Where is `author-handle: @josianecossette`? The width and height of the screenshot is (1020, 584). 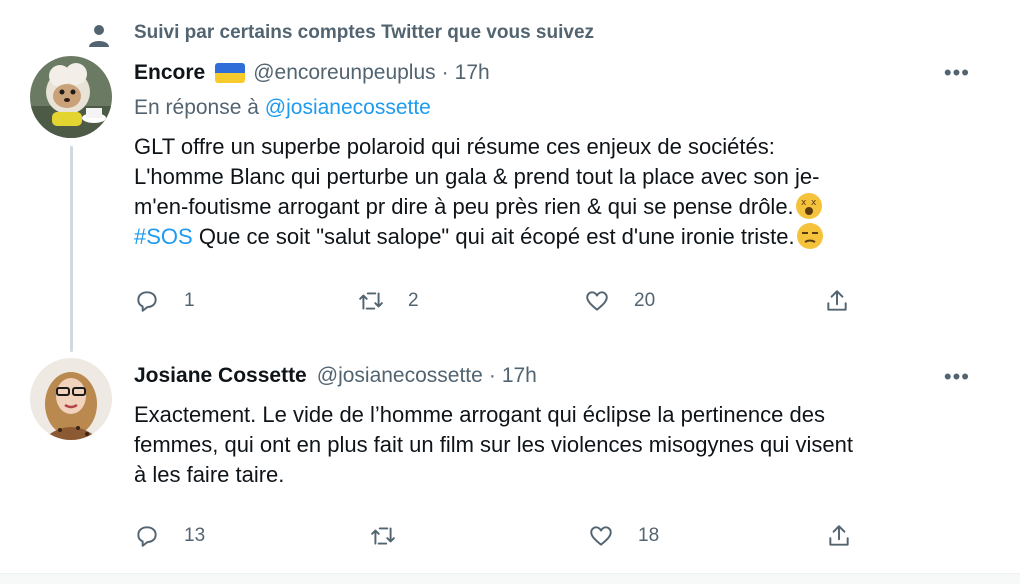 author-handle: @josianecossette is located at coordinates (400, 376).